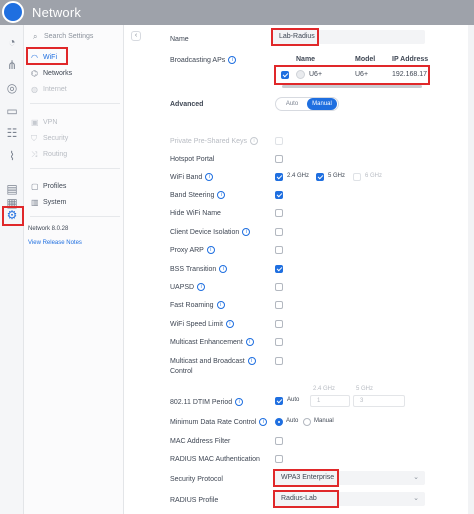  Describe the element at coordinates (279, 361) in the screenshot. I see `multicast-broadcast-checkbox` at that location.